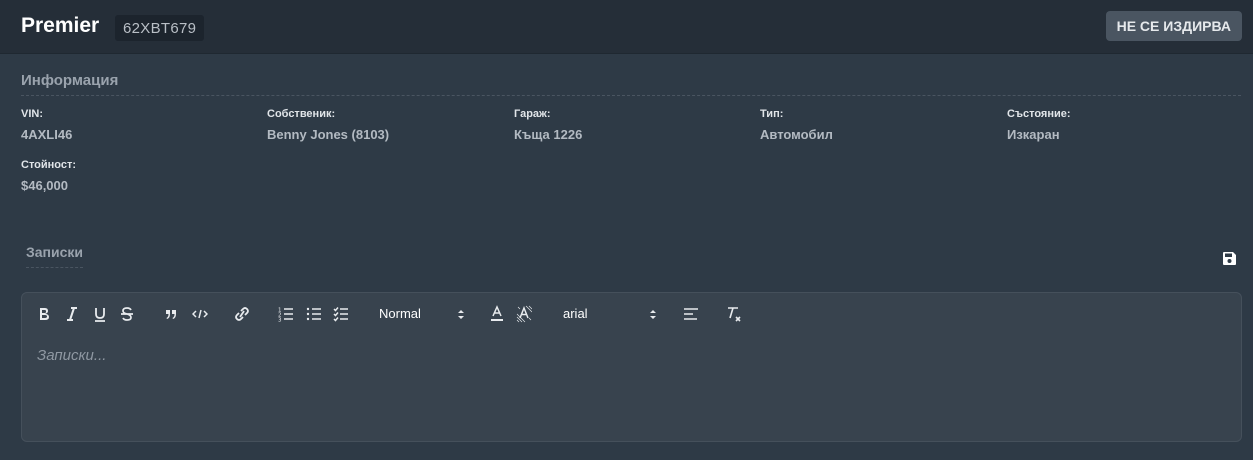  What do you see at coordinates (1173, 26) in the screenshot?
I see `wanted-status-button: НЕ СЕ ИЗДИРВА` at bounding box center [1173, 26].